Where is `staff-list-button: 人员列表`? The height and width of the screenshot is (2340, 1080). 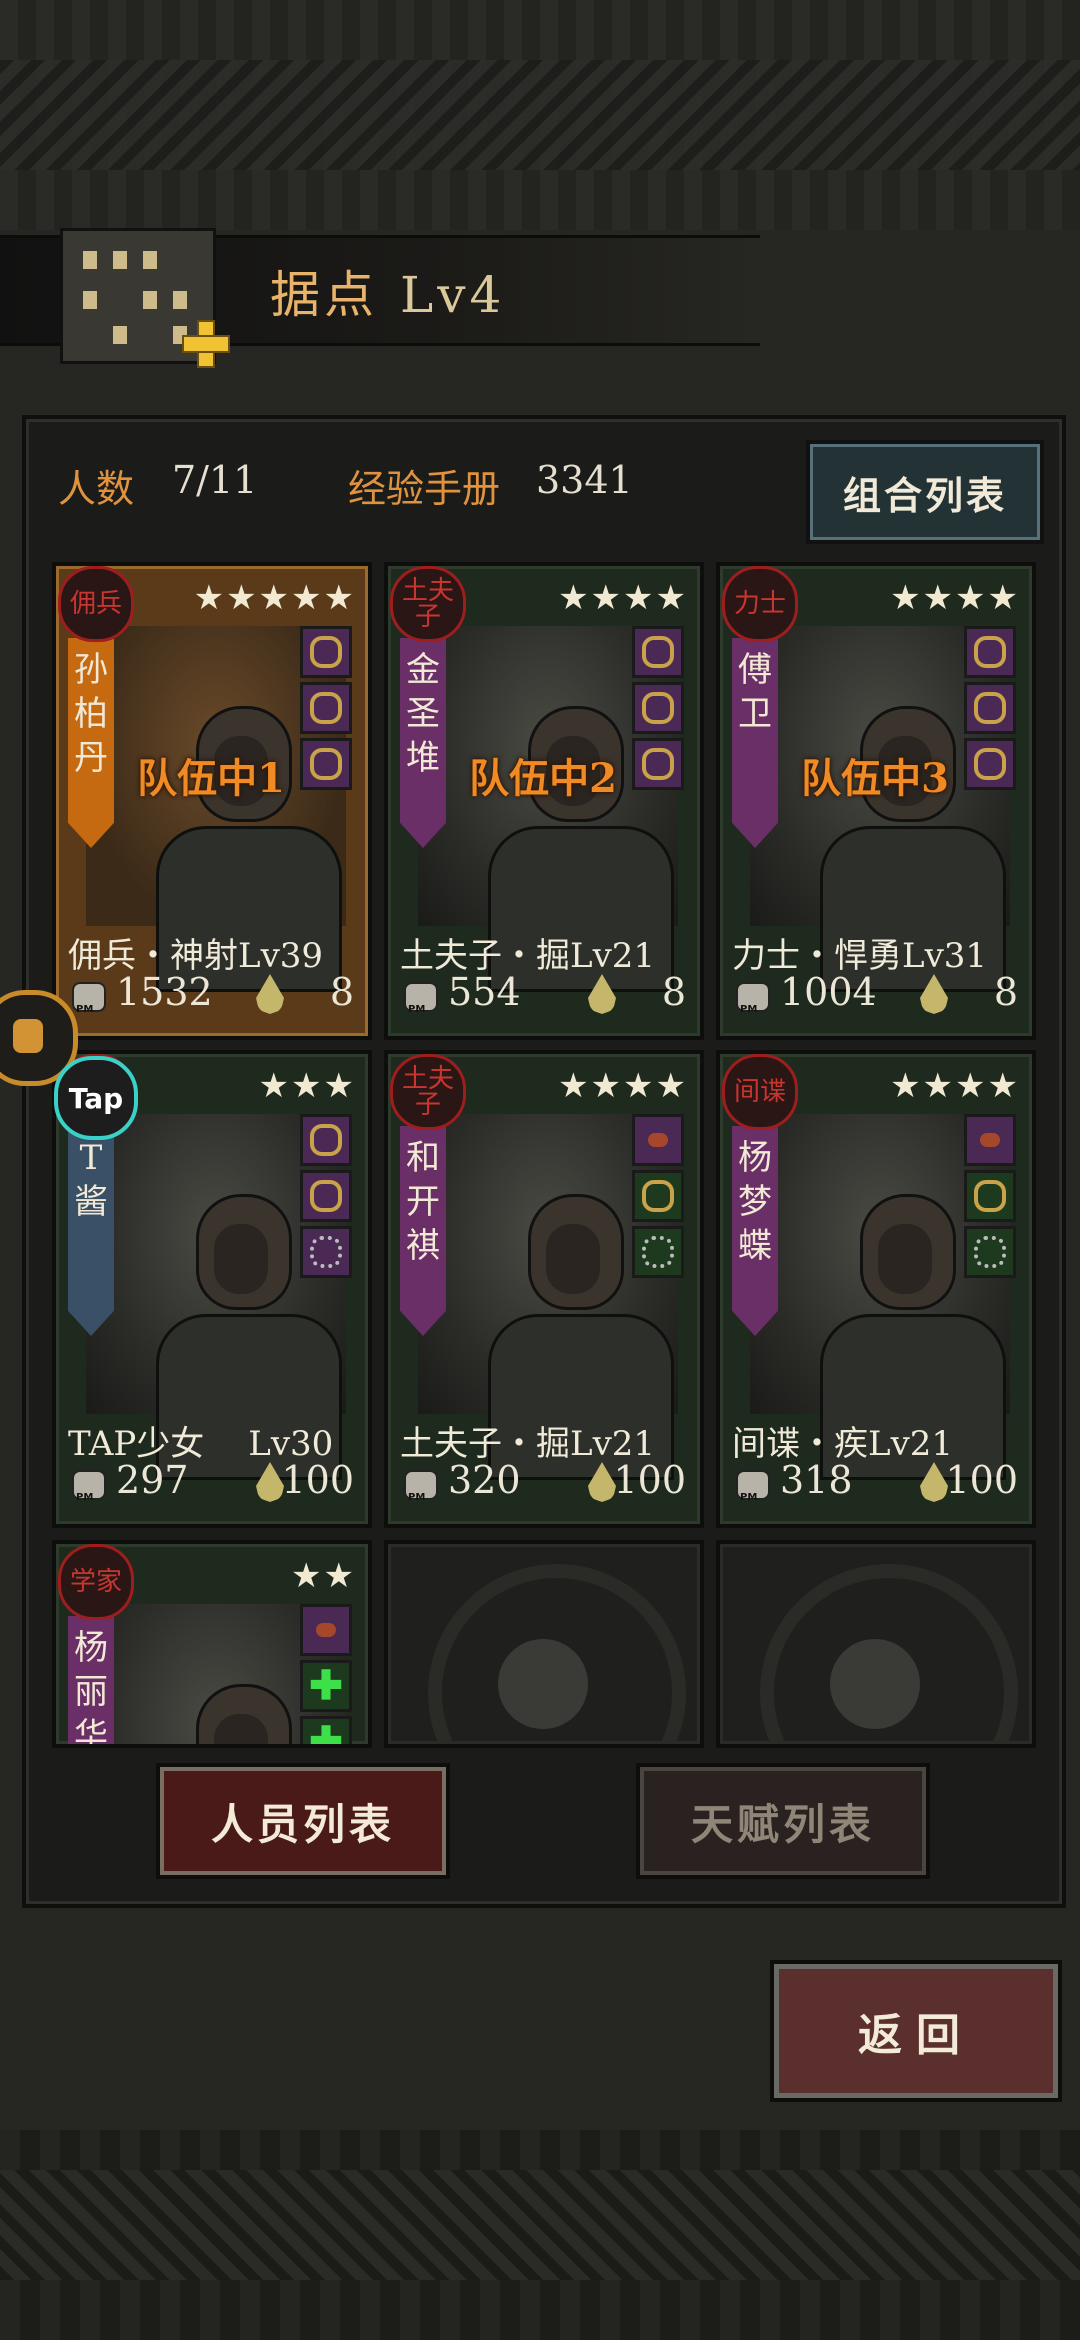
staff-list-button: 人员列表 is located at coordinates (303, 1821).